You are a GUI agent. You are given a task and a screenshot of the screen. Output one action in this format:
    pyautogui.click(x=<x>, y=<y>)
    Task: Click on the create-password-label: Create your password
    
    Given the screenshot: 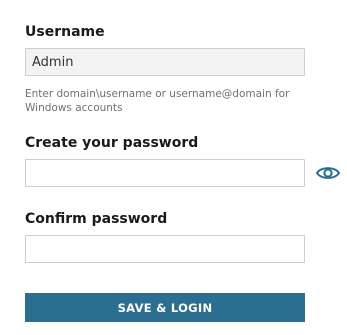 What is the action you would take?
    pyautogui.click(x=112, y=143)
    